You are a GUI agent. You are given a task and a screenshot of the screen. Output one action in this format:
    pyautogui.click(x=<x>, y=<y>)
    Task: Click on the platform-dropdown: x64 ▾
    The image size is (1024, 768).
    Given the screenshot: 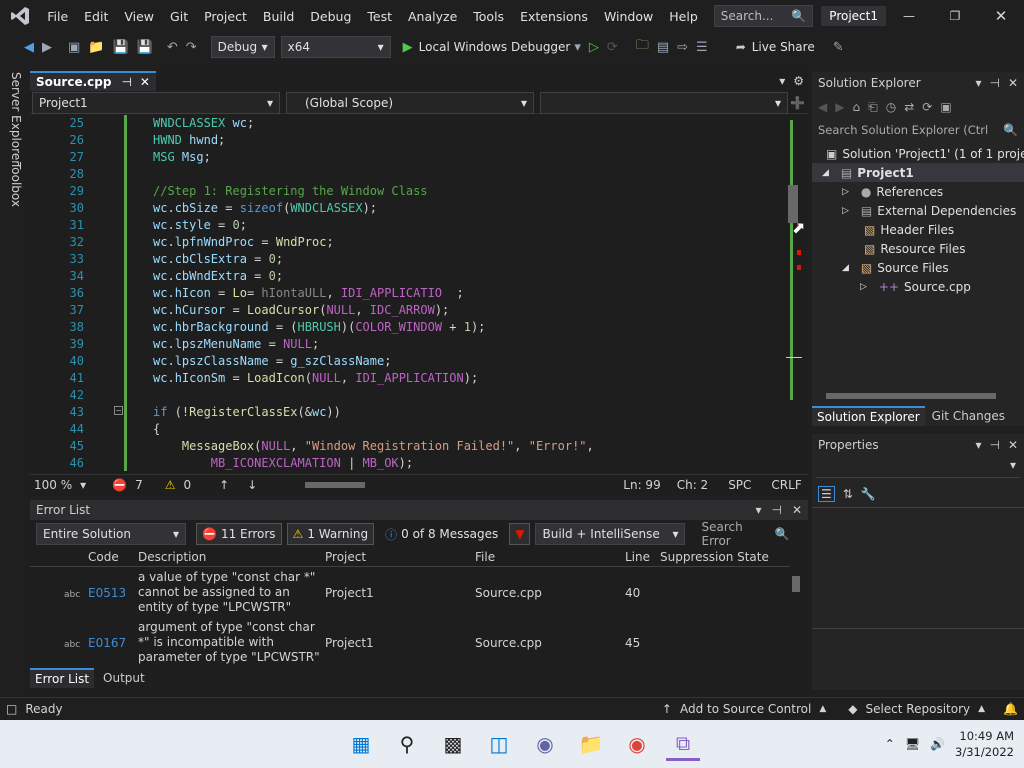 What is the action you would take?
    pyautogui.click(x=335, y=47)
    